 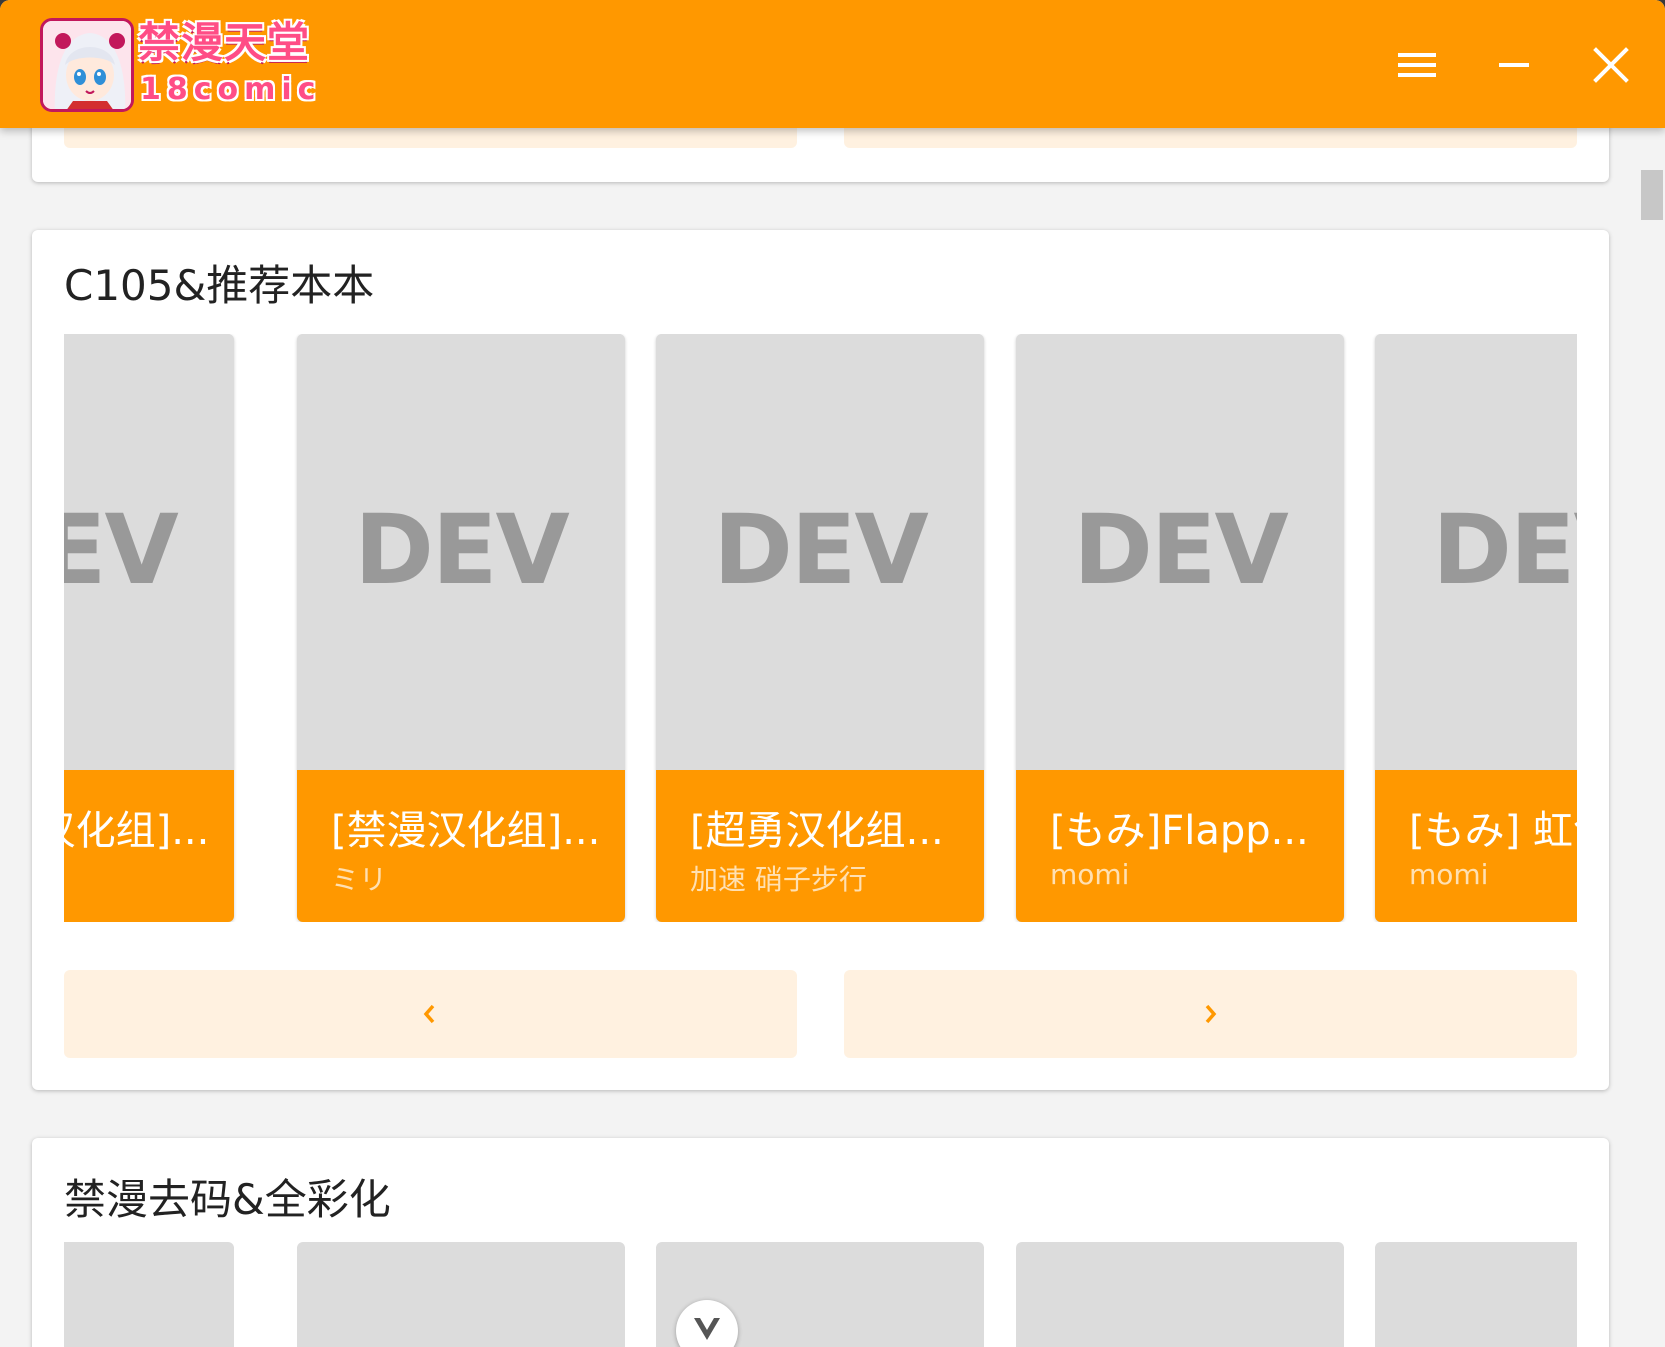 What do you see at coordinates (1210, 1014) in the screenshot?
I see `next-page-button` at bounding box center [1210, 1014].